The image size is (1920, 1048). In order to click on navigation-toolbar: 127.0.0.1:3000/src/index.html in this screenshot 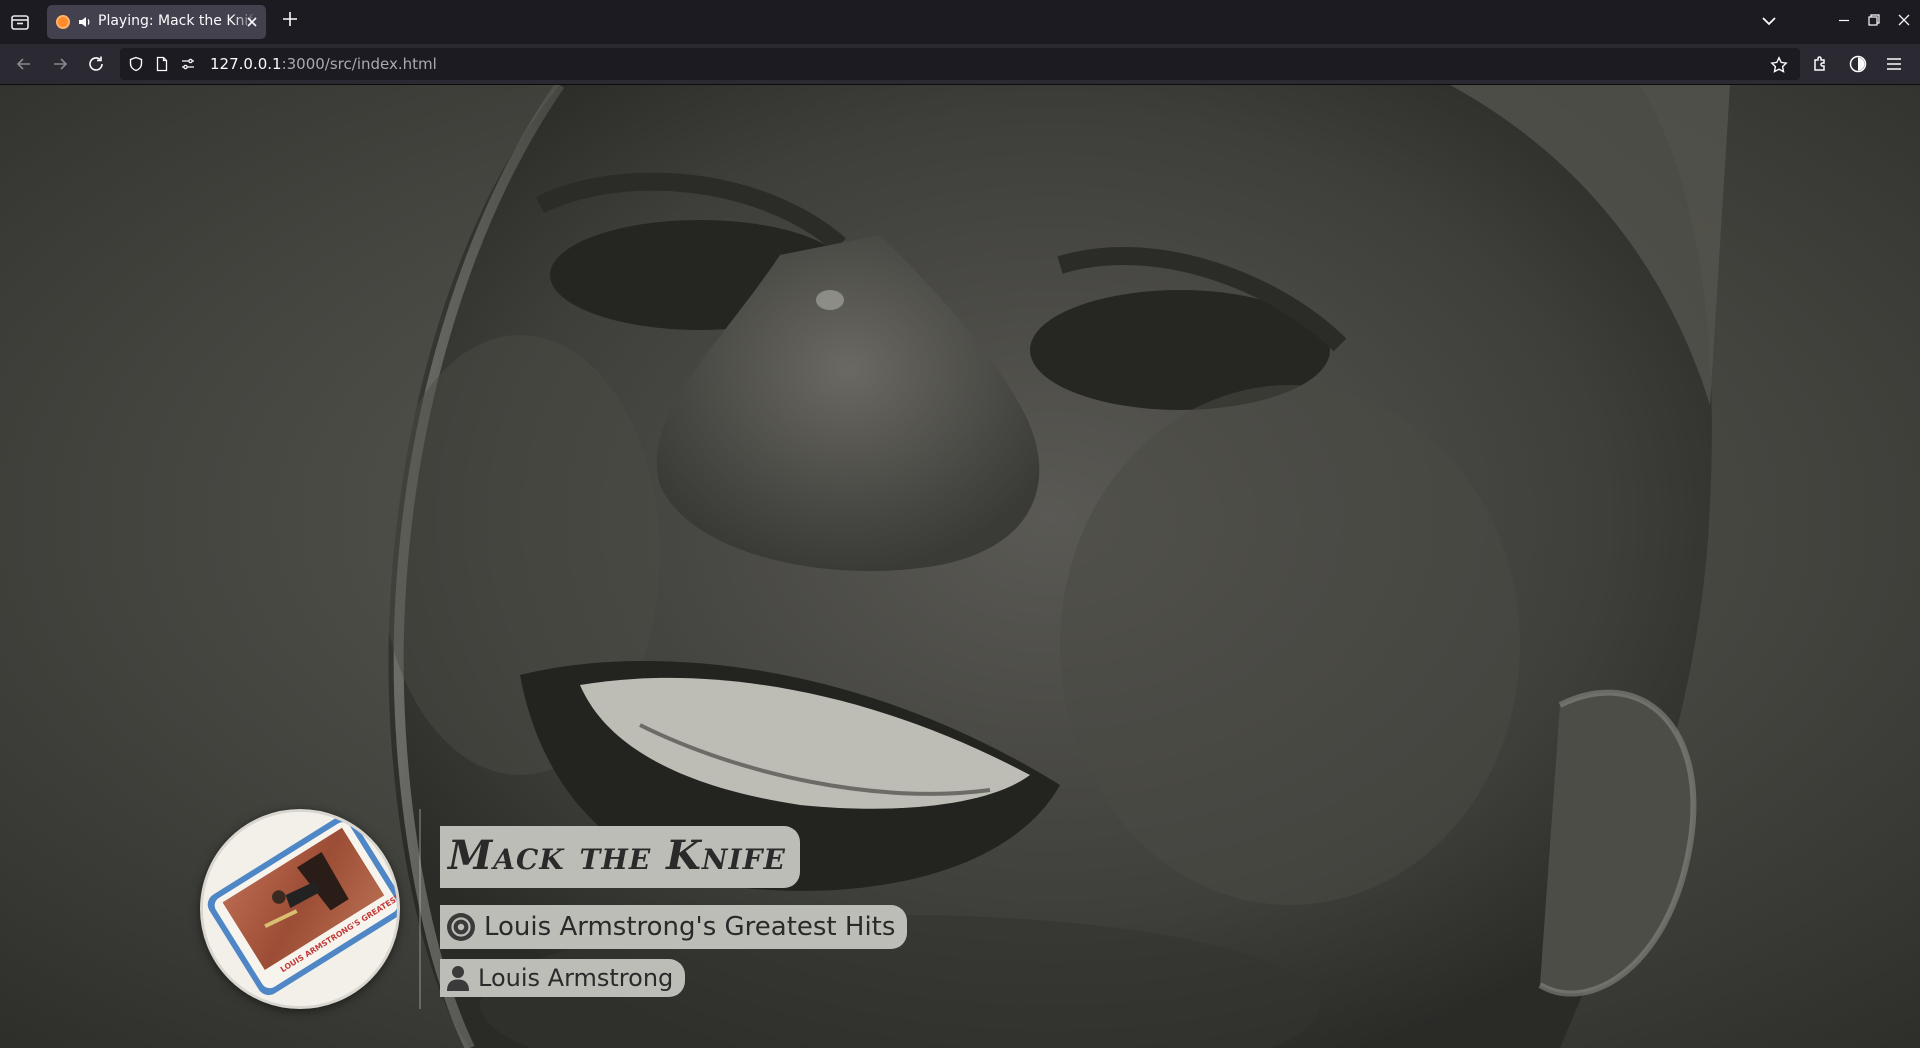, I will do `click(960, 64)`.